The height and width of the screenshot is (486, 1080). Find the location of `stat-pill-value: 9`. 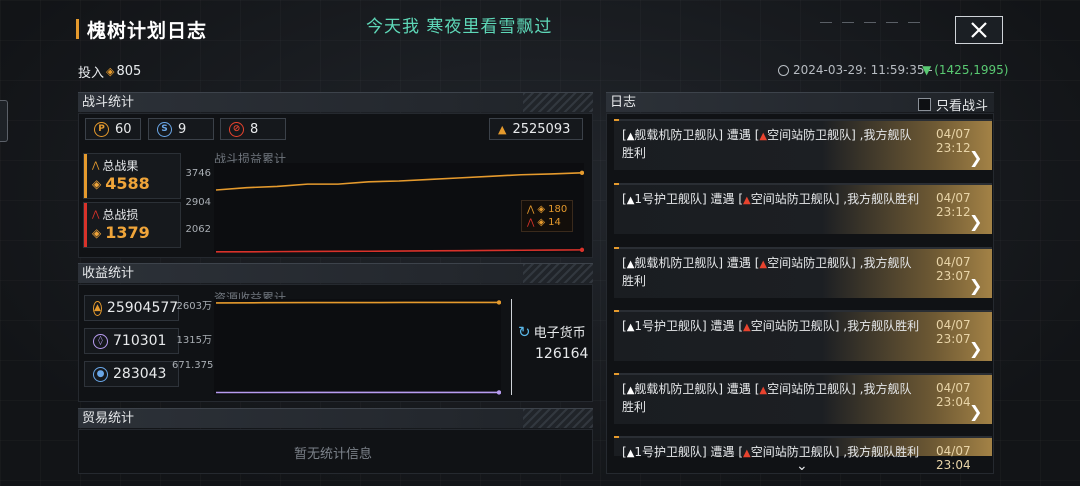

stat-pill-value: 9 is located at coordinates (182, 129).